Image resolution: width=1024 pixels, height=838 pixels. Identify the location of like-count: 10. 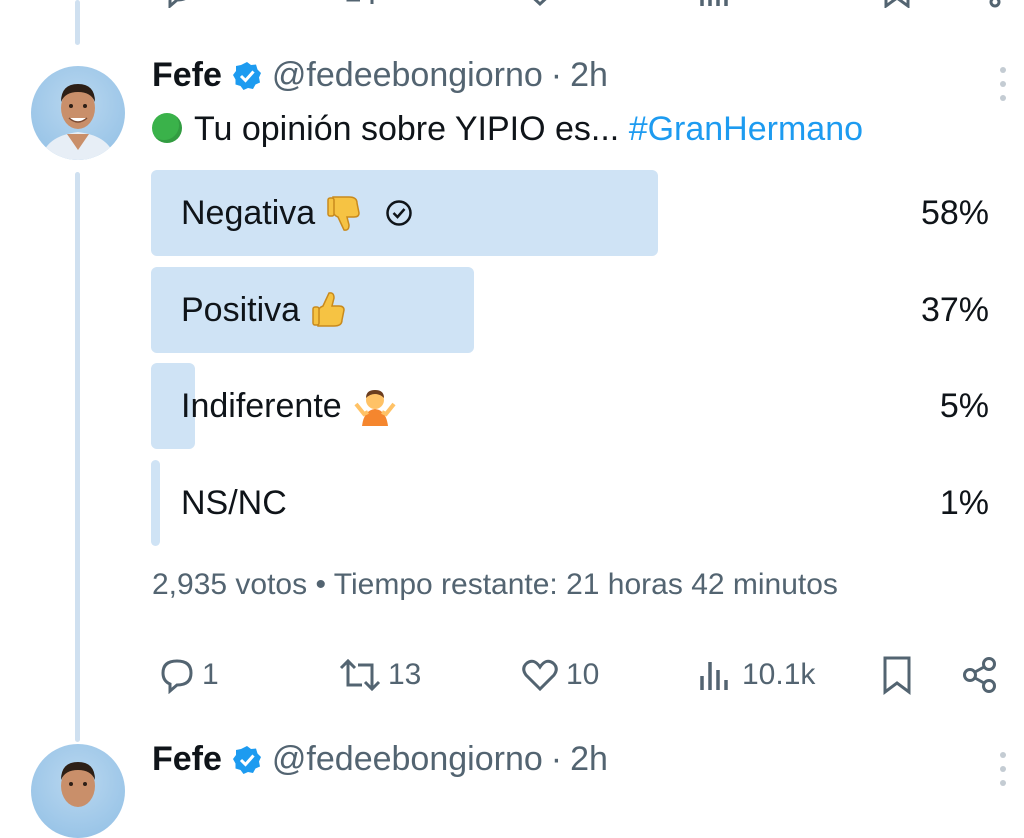
(583, 674).